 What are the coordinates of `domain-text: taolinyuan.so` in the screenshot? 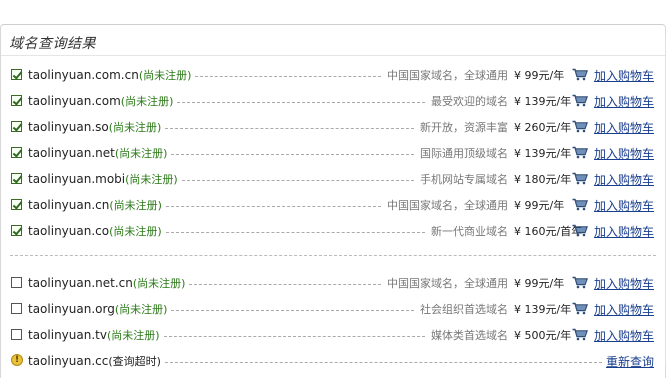 It's located at (68, 127).